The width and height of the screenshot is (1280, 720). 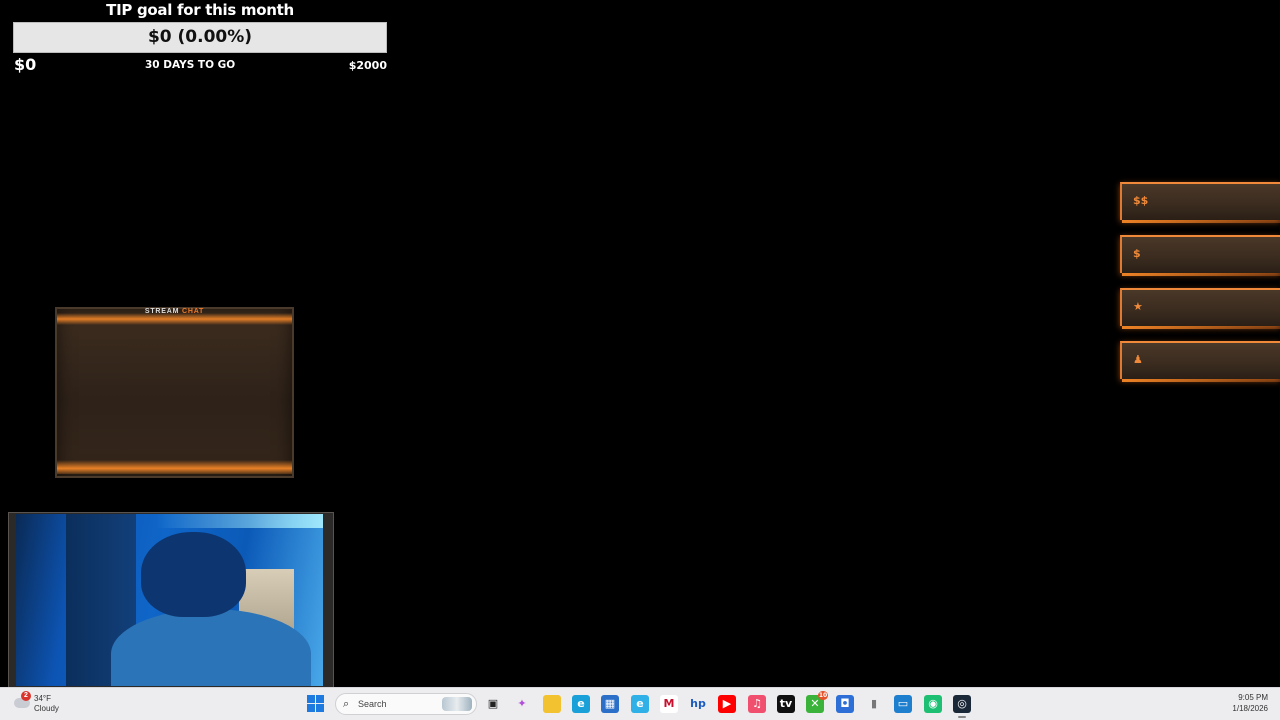 What do you see at coordinates (193, 574) in the screenshot?
I see `webcam-person-head` at bounding box center [193, 574].